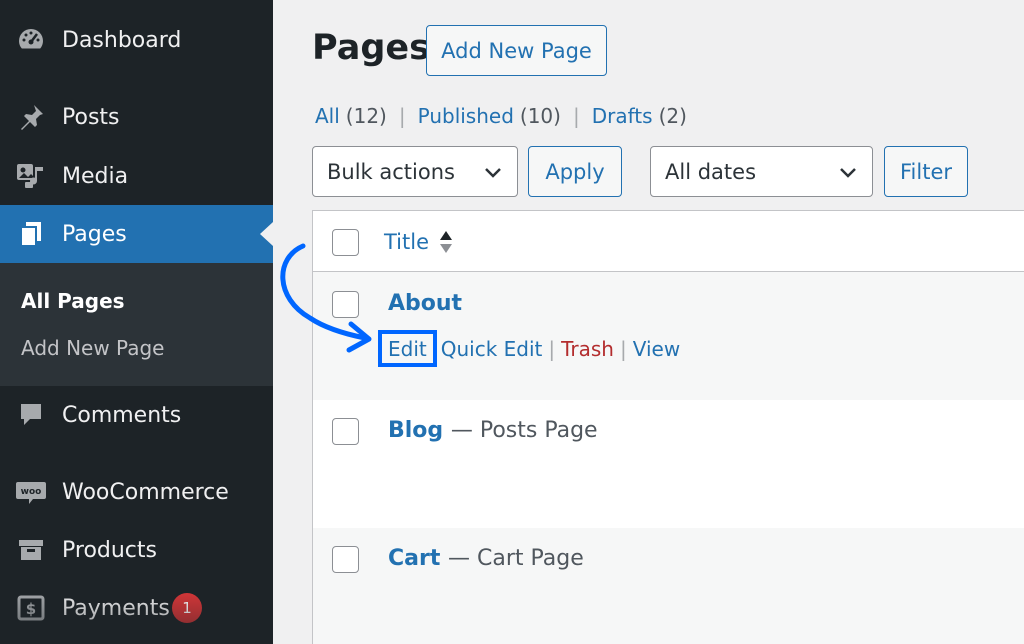 This screenshot has width=1024, height=644. What do you see at coordinates (371, 48) in the screenshot?
I see `page-title: Pages` at bounding box center [371, 48].